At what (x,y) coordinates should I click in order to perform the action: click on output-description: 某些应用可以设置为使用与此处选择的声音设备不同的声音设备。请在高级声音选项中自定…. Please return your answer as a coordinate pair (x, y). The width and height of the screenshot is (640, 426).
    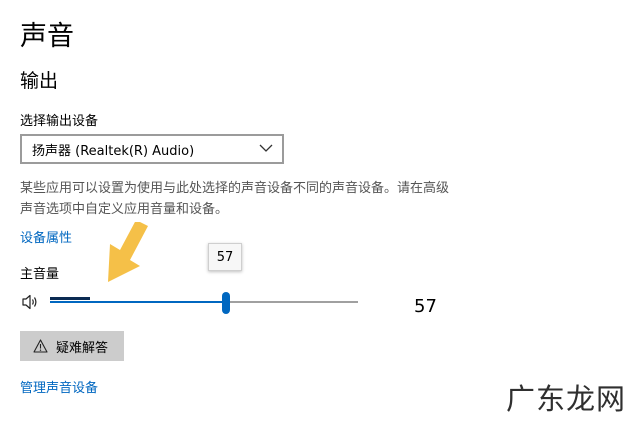
    Looking at the image, I should click on (235, 199).